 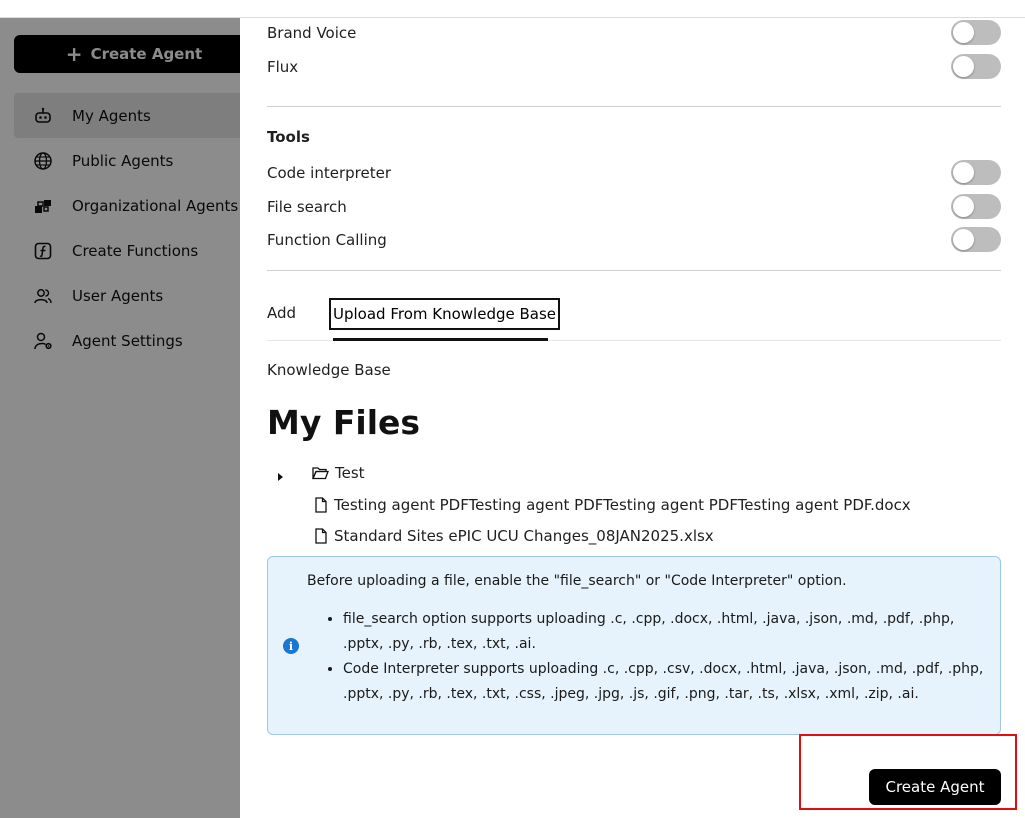 I want to click on folder-item-test: Test, so click(x=338, y=473).